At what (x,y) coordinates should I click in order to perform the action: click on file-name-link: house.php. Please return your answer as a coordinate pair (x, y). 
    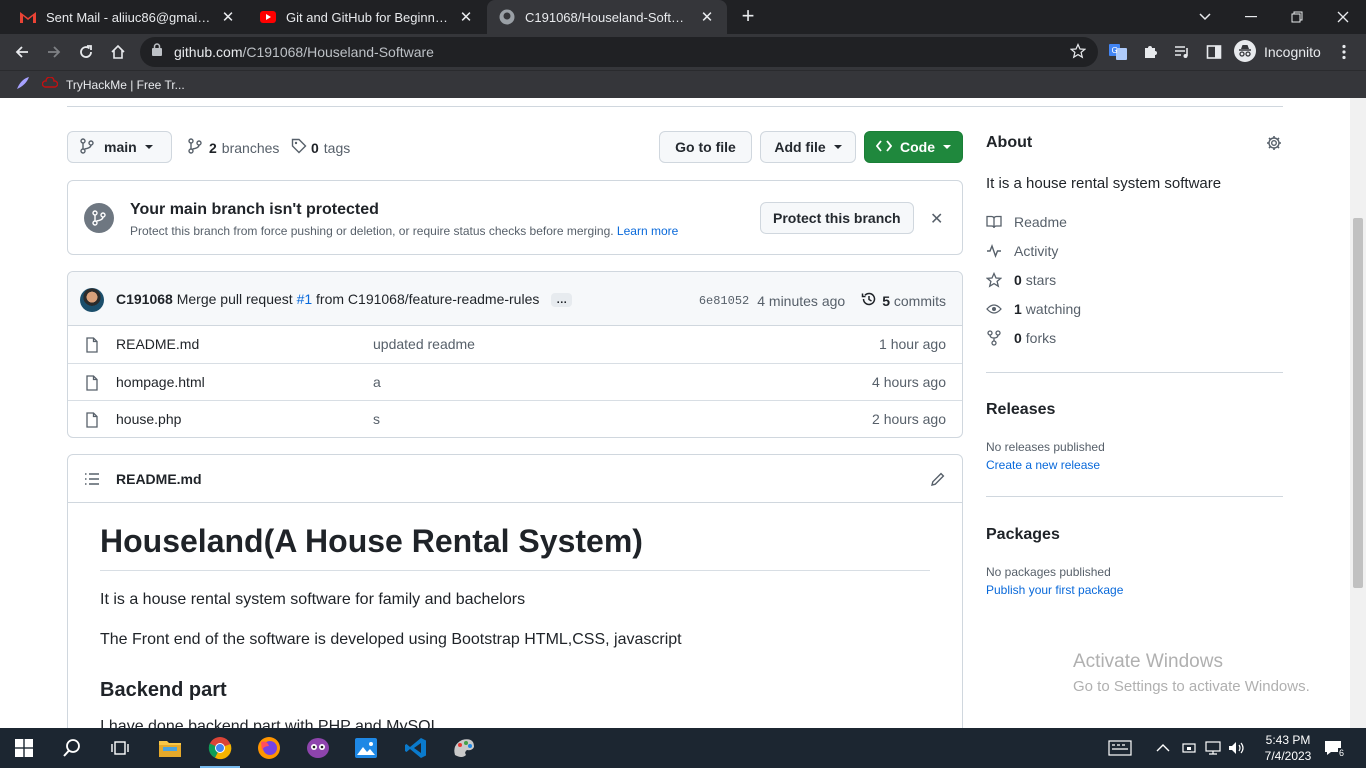
    Looking at the image, I should click on (148, 419).